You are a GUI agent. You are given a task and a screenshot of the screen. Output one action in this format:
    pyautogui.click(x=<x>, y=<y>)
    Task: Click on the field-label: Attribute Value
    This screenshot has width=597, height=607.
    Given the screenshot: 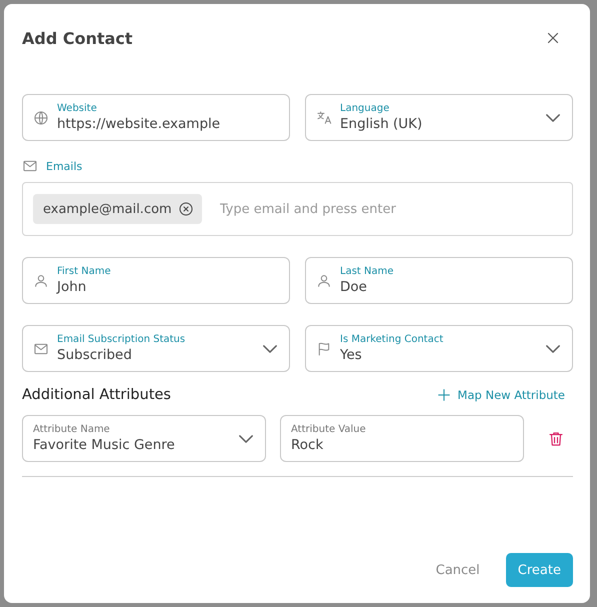 What is the action you would take?
    pyautogui.click(x=329, y=429)
    